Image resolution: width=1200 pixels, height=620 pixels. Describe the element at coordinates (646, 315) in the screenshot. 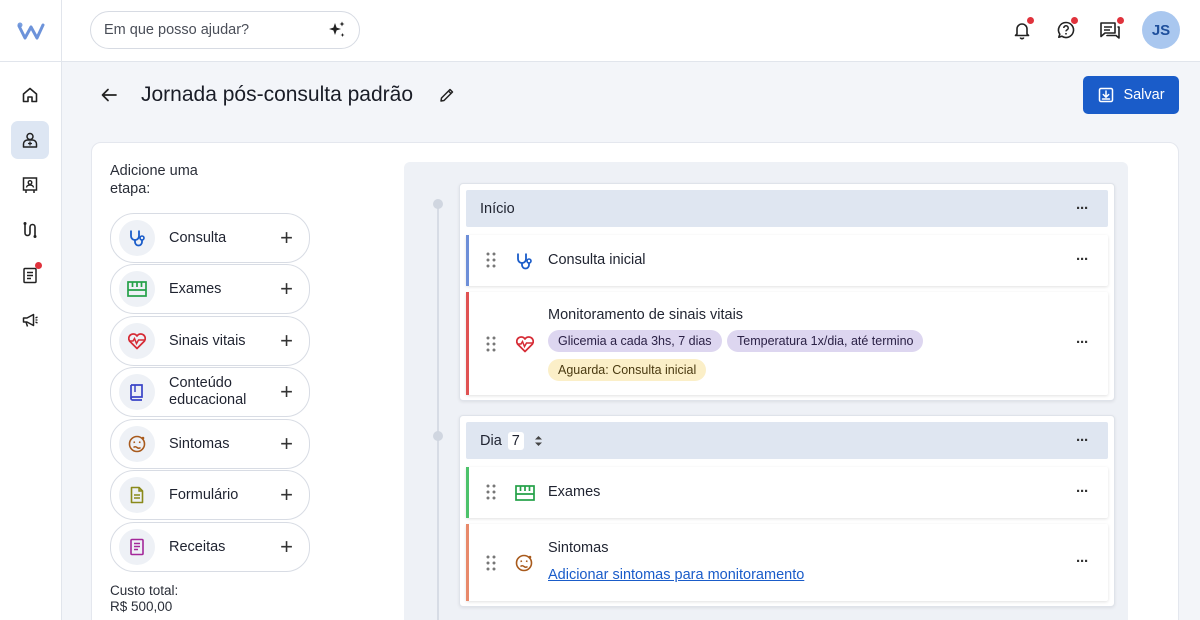

I see `step-title: Monitoramento de sinais vitais` at that location.